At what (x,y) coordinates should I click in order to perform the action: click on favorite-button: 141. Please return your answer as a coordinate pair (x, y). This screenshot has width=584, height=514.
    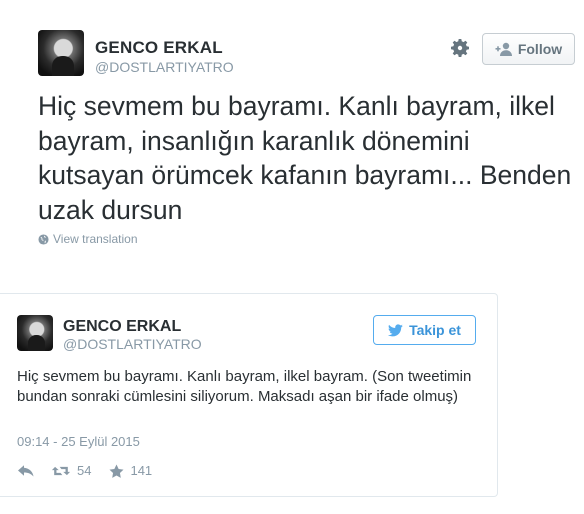
    Looking at the image, I should click on (130, 470).